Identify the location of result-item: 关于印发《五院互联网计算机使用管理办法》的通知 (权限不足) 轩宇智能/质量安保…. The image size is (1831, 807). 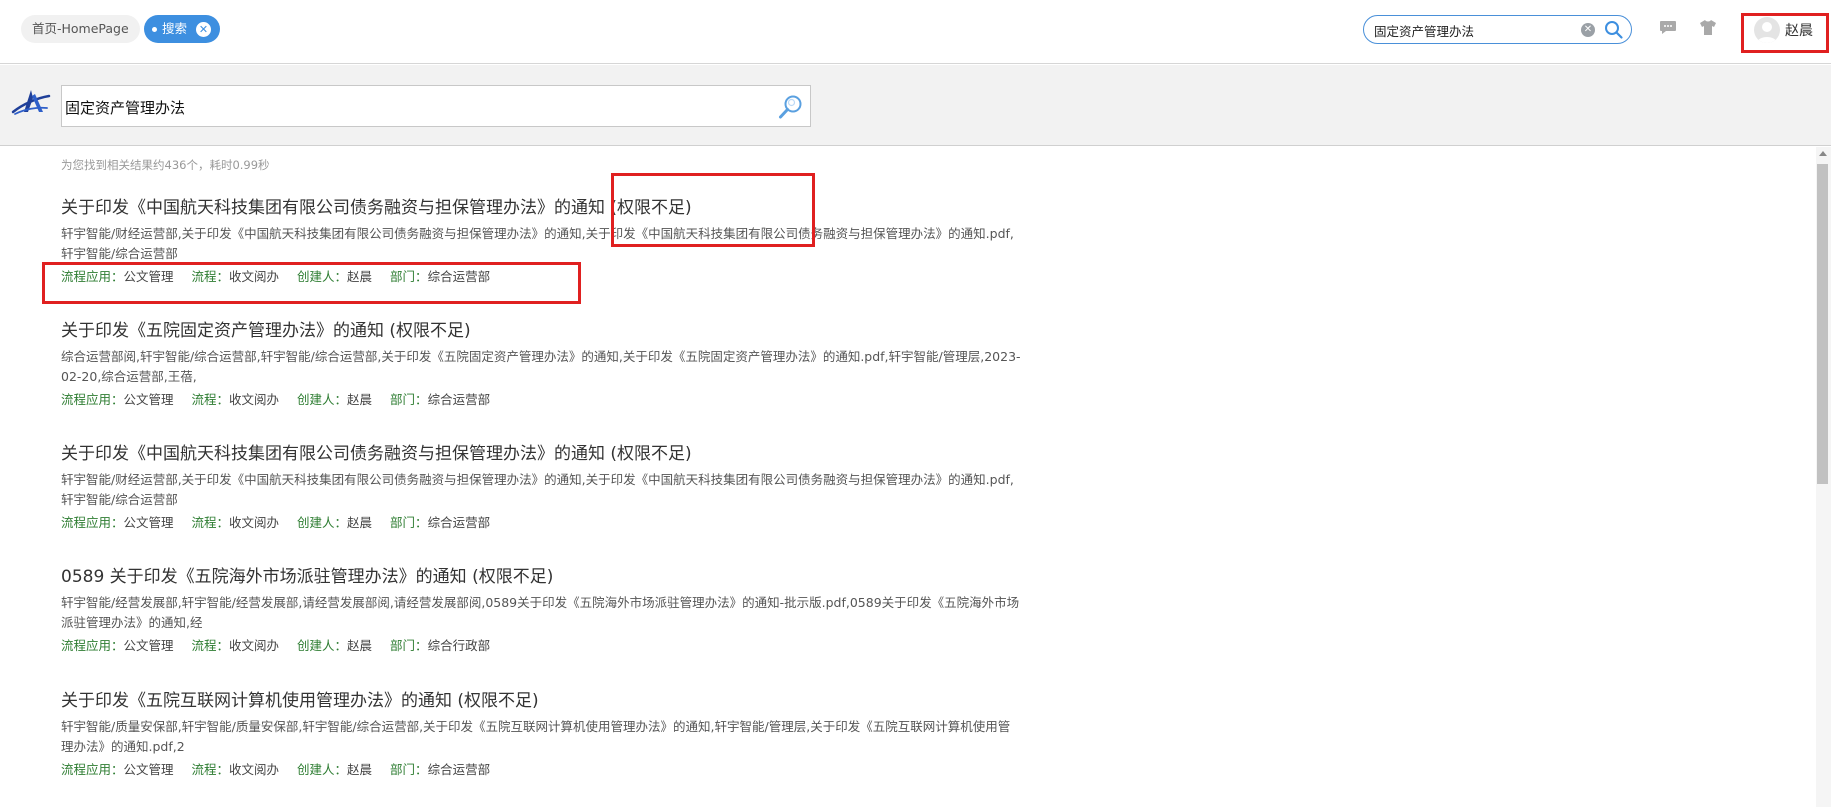
(541, 734).